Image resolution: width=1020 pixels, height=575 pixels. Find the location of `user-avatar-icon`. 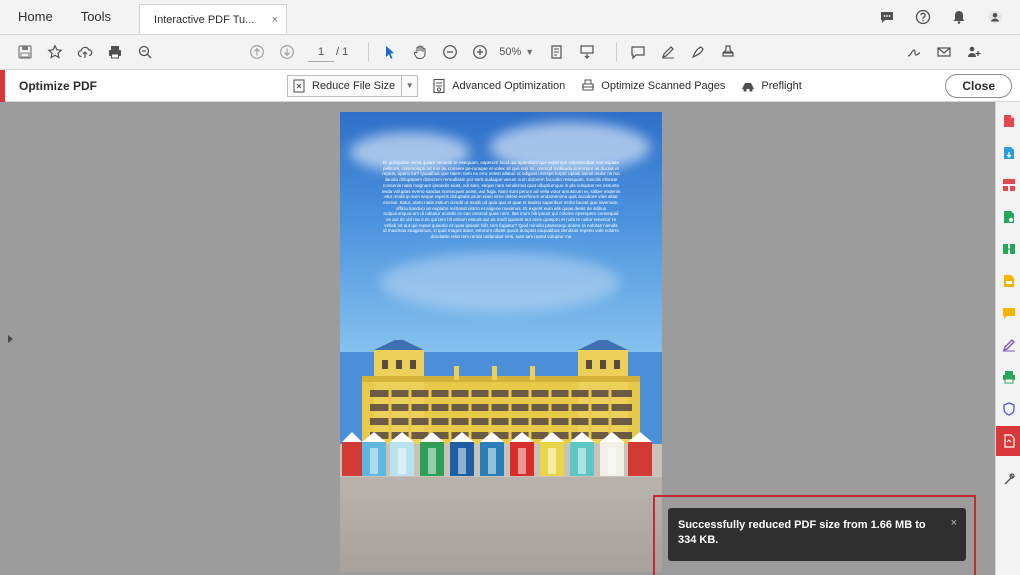

user-avatar-icon is located at coordinates (995, 17).